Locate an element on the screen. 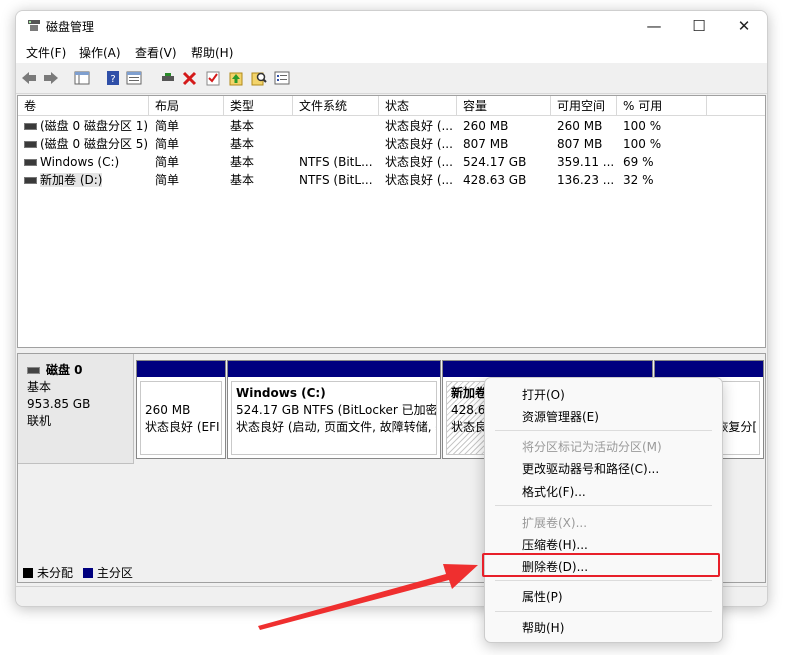 Image resolution: width=799 pixels, height=655 pixels. column-header-filesystem: 文件系统 is located at coordinates (336, 106).